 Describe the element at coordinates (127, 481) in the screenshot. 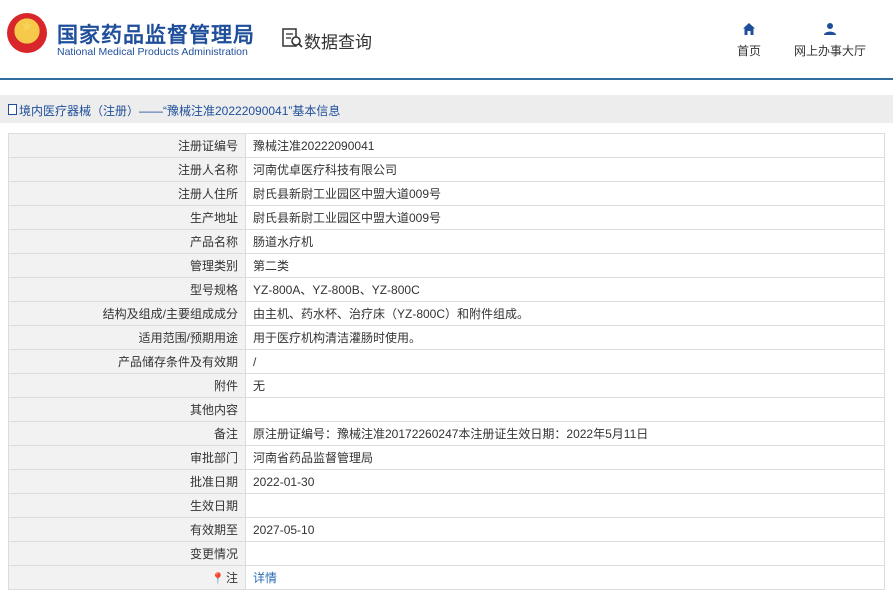

I see `field-label: 批准日期` at that location.